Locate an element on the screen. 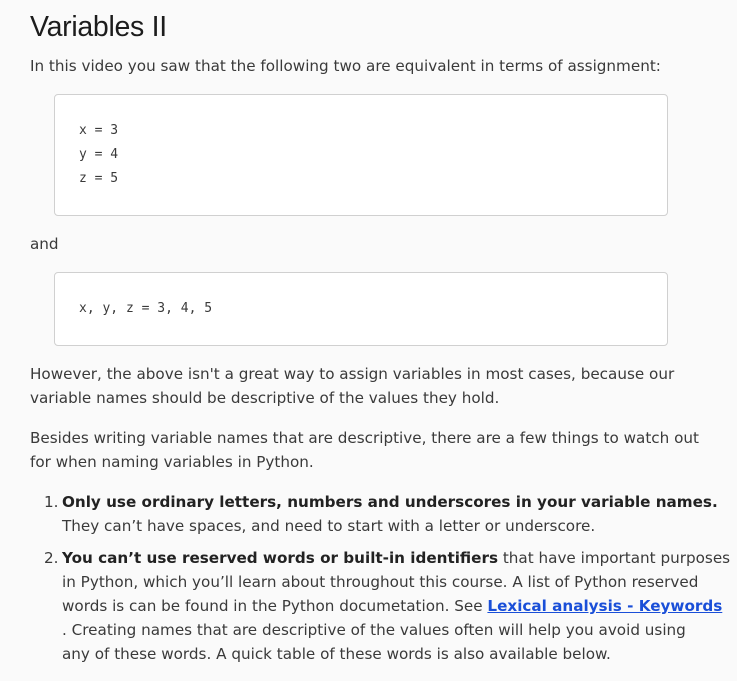  rule-text: that have important purposes is located at coordinates (614, 558).